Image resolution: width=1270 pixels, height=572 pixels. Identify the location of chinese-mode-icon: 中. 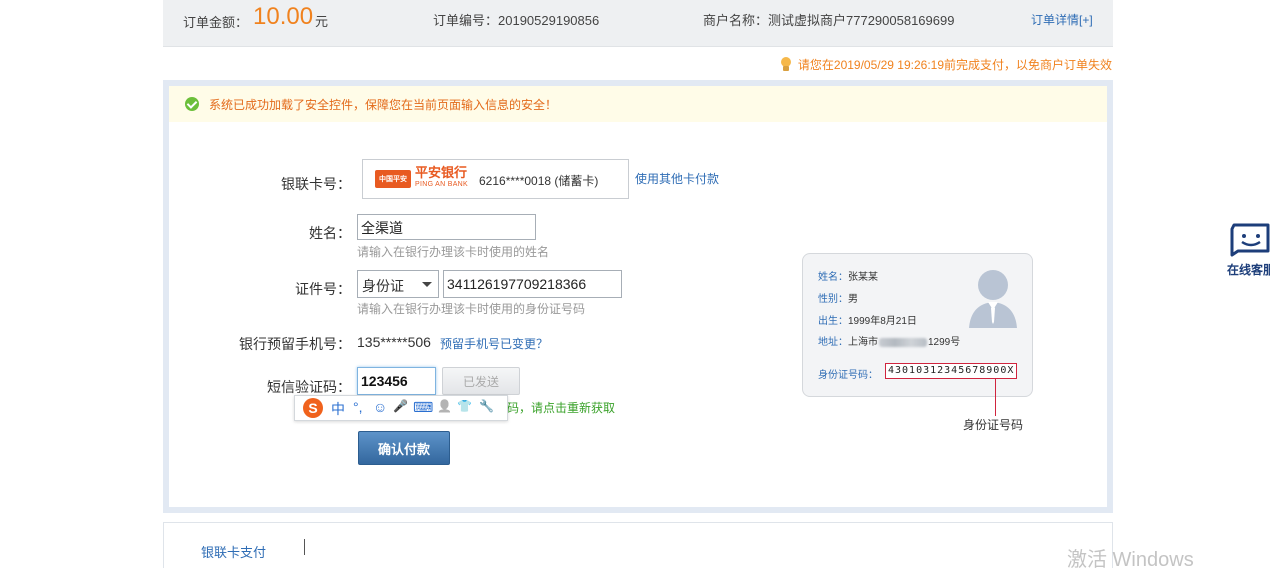
(338, 409).